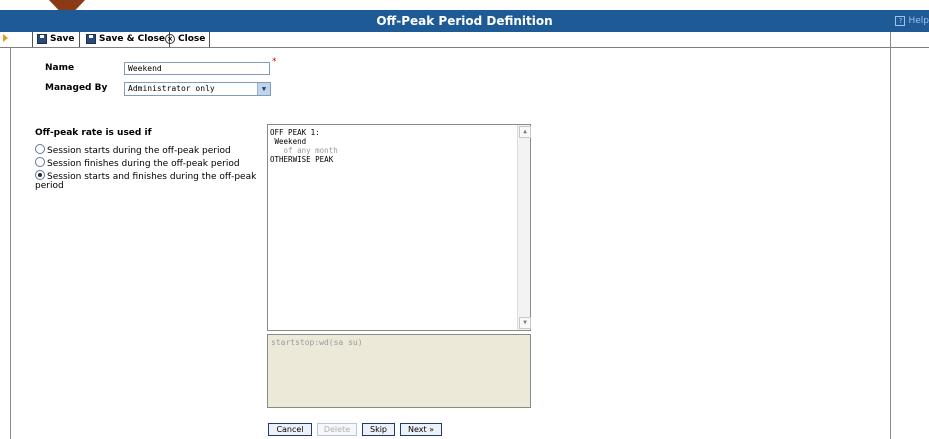  I want to click on editor-scrollbar: ▲ ▼, so click(524, 227).